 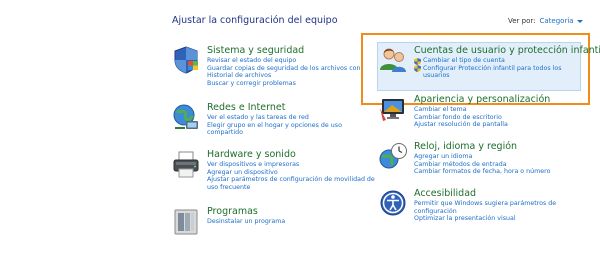 I want to click on category-programs: Programas Desinstalar un programa, so click(x=266, y=221).